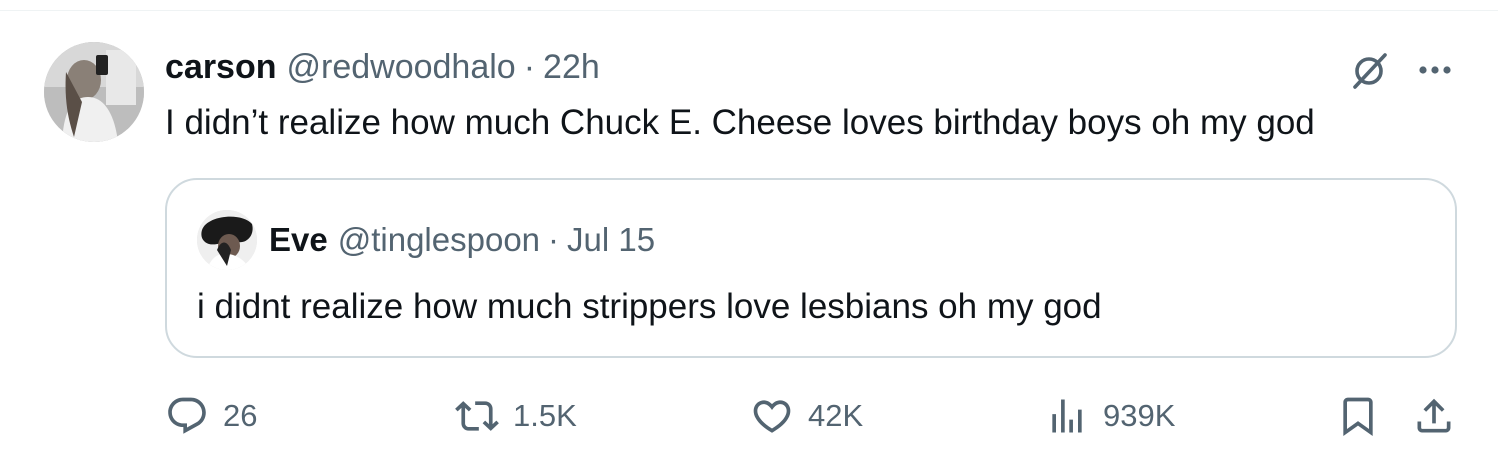 The image size is (1498, 470). What do you see at coordinates (477, 416) in the screenshot?
I see `repost-icon` at bounding box center [477, 416].